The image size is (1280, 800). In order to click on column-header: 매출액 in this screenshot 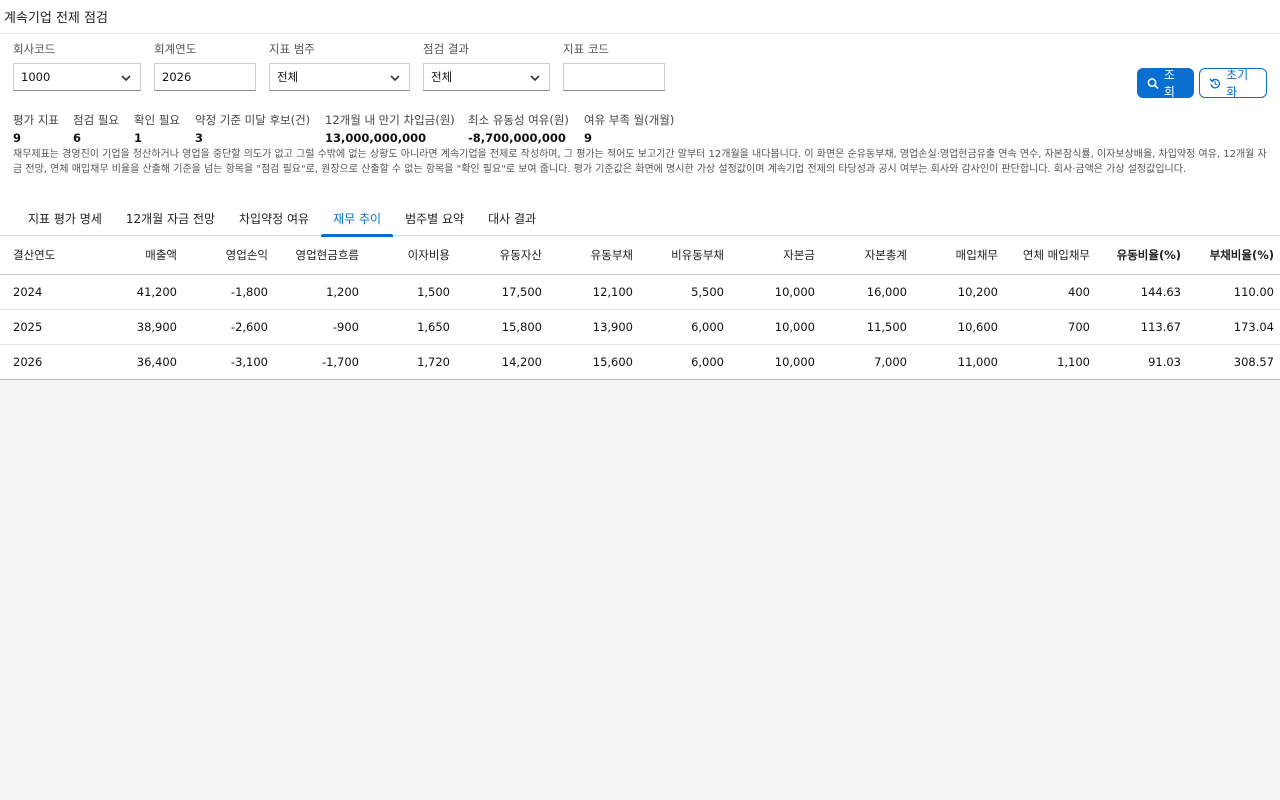, I will do `click(137, 255)`.